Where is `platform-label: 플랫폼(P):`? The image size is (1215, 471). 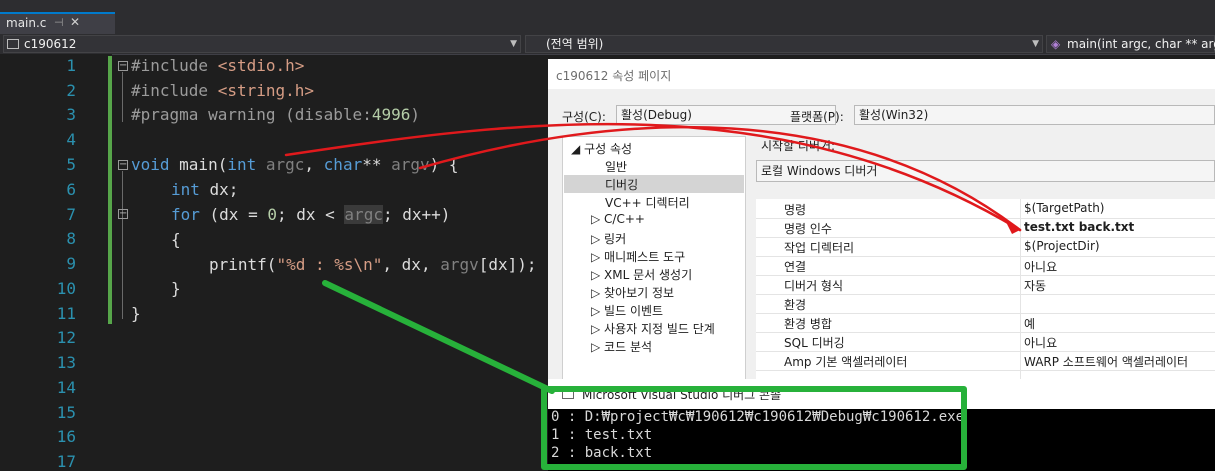 platform-label: 플랫폼(P): is located at coordinates (817, 117).